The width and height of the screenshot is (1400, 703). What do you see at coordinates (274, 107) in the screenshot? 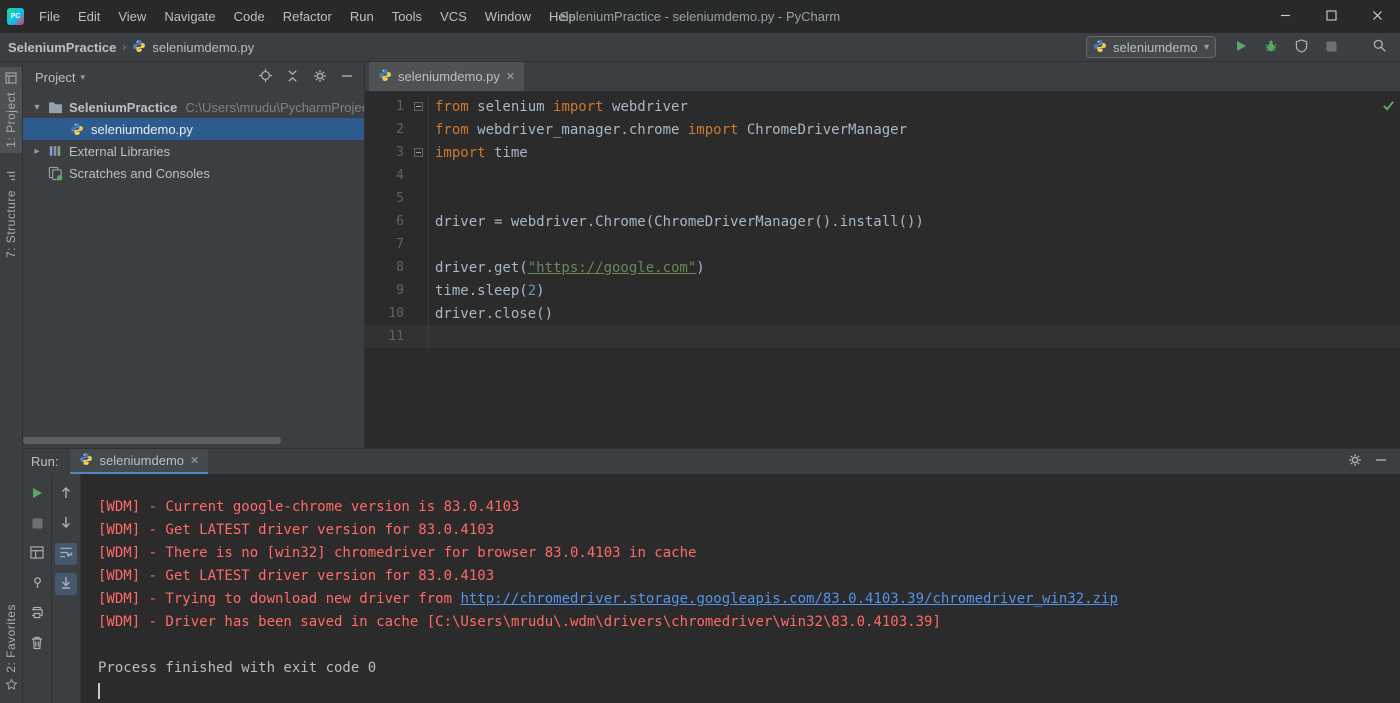
I see `tree-item-path: C:\Users\mrudu\PycharmProject` at bounding box center [274, 107].